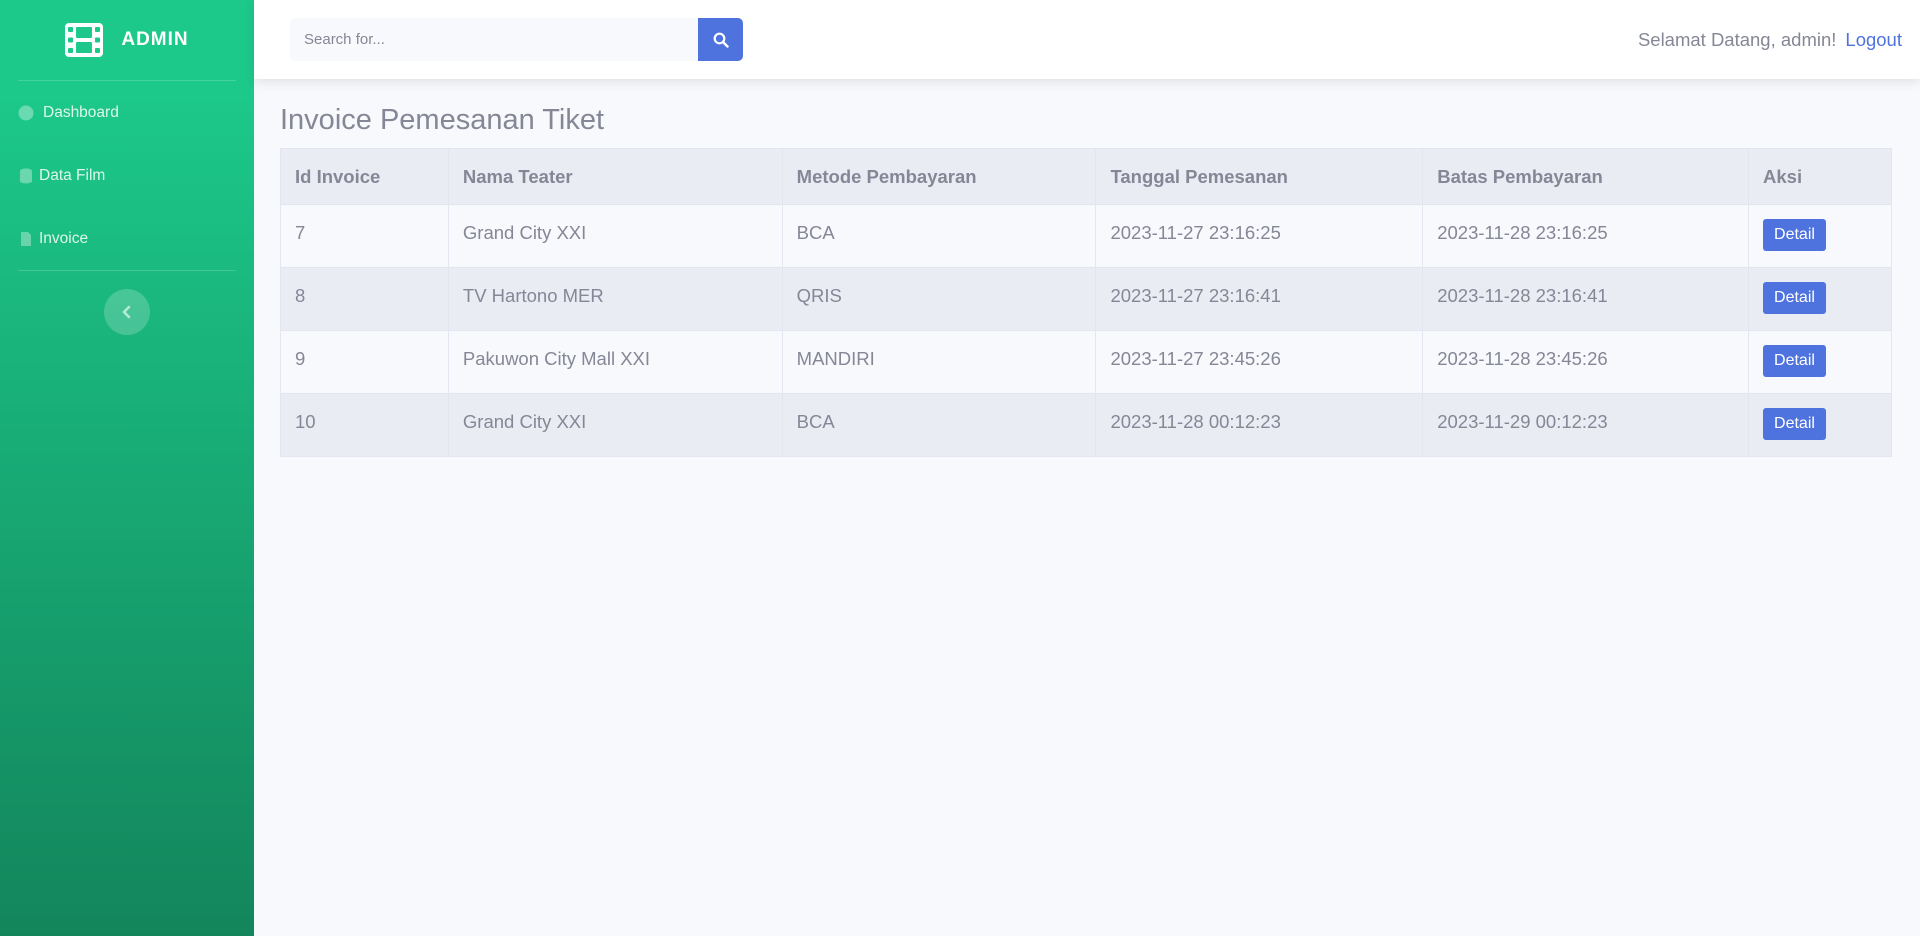 The height and width of the screenshot is (936, 1920). What do you see at coordinates (1586, 236) in the screenshot?
I see `cell-batas: 2023-11-28 23:16:25` at bounding box center [1586, 236].